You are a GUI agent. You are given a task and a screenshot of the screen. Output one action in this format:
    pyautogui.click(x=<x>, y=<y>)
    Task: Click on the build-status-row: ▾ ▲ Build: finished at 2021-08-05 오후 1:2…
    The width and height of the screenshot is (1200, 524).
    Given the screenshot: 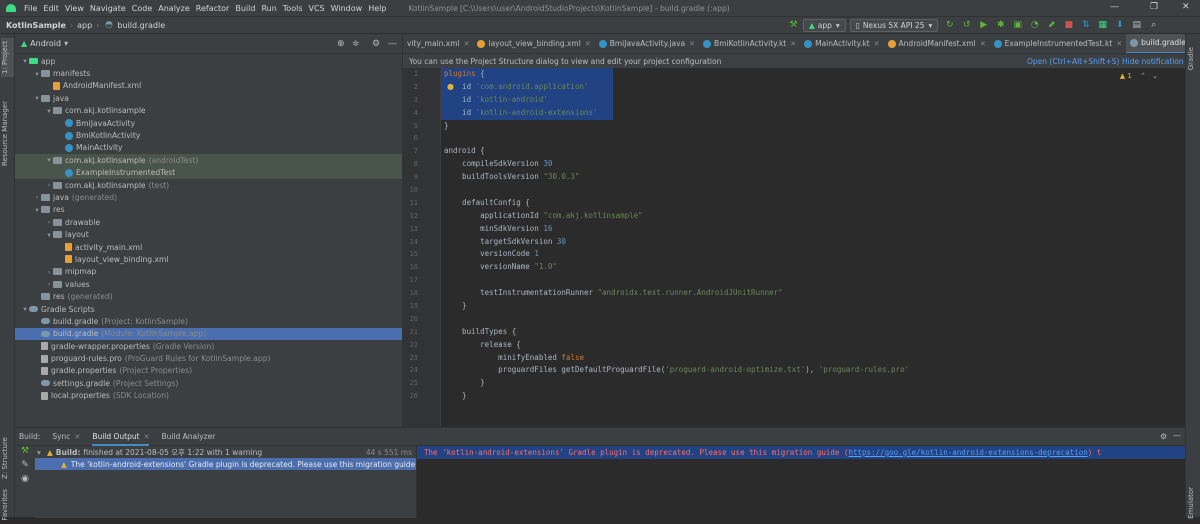 What is the action you would take?
    pyautogui.click(x=225, y=452)
    